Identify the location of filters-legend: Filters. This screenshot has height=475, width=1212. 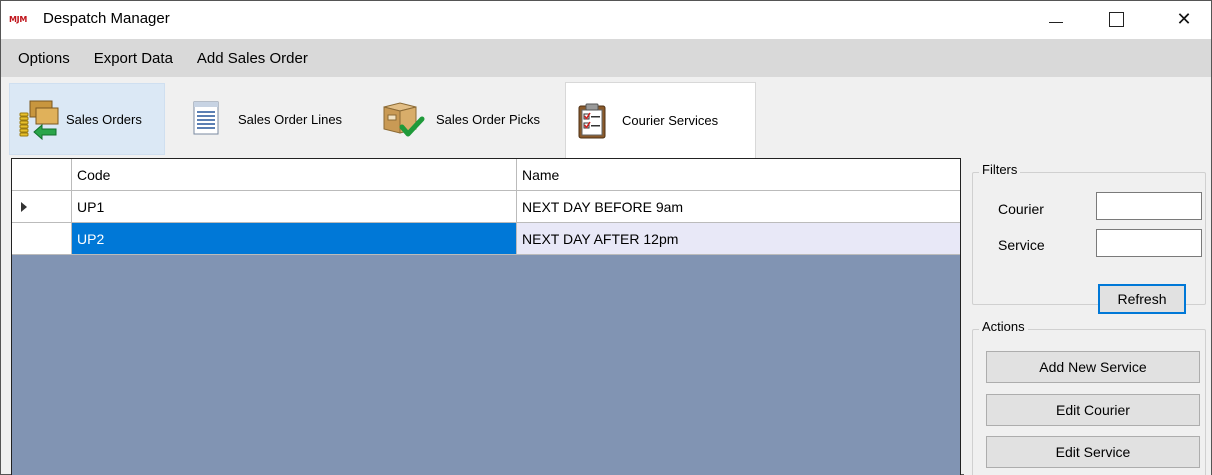
(1000, 169).